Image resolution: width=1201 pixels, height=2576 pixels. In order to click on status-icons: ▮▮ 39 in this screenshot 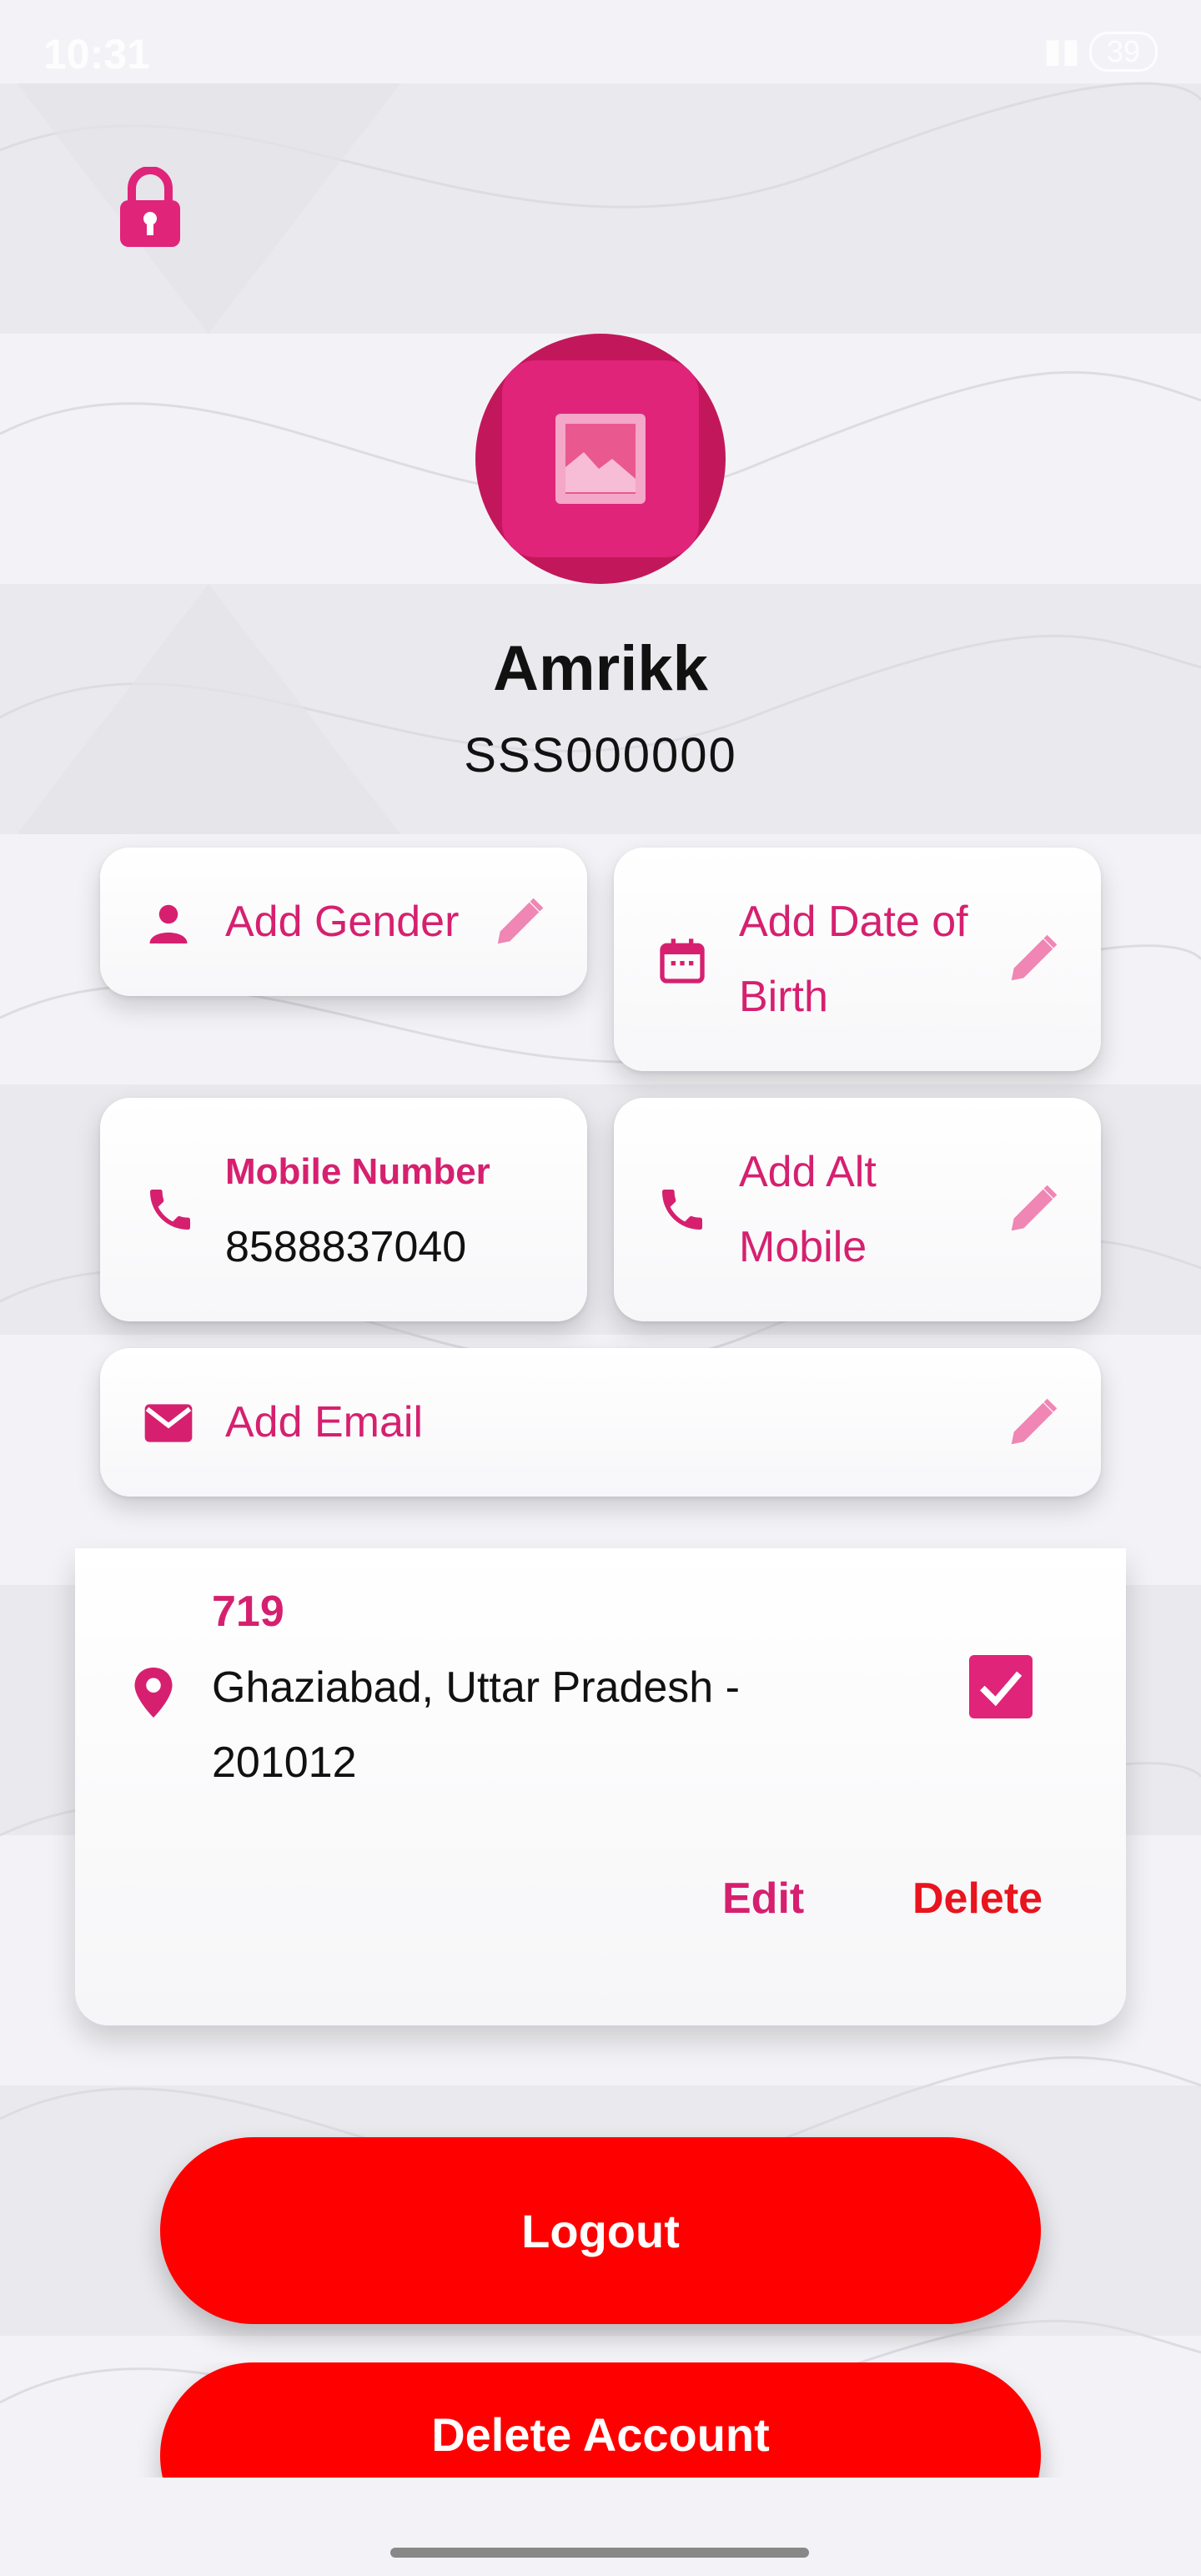, I will do `click(1100, 52)`.